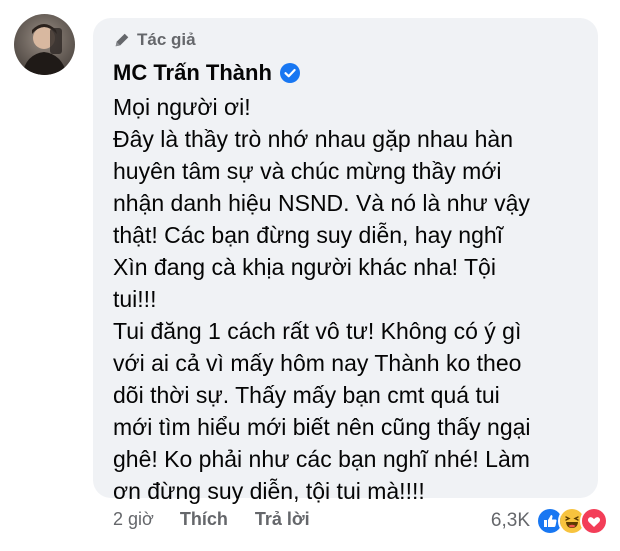  What do you see at coordinates (133, 519) in the screenshot?
I see `comment-timestamp: 2 giờ` at bounding box center [133, 519].